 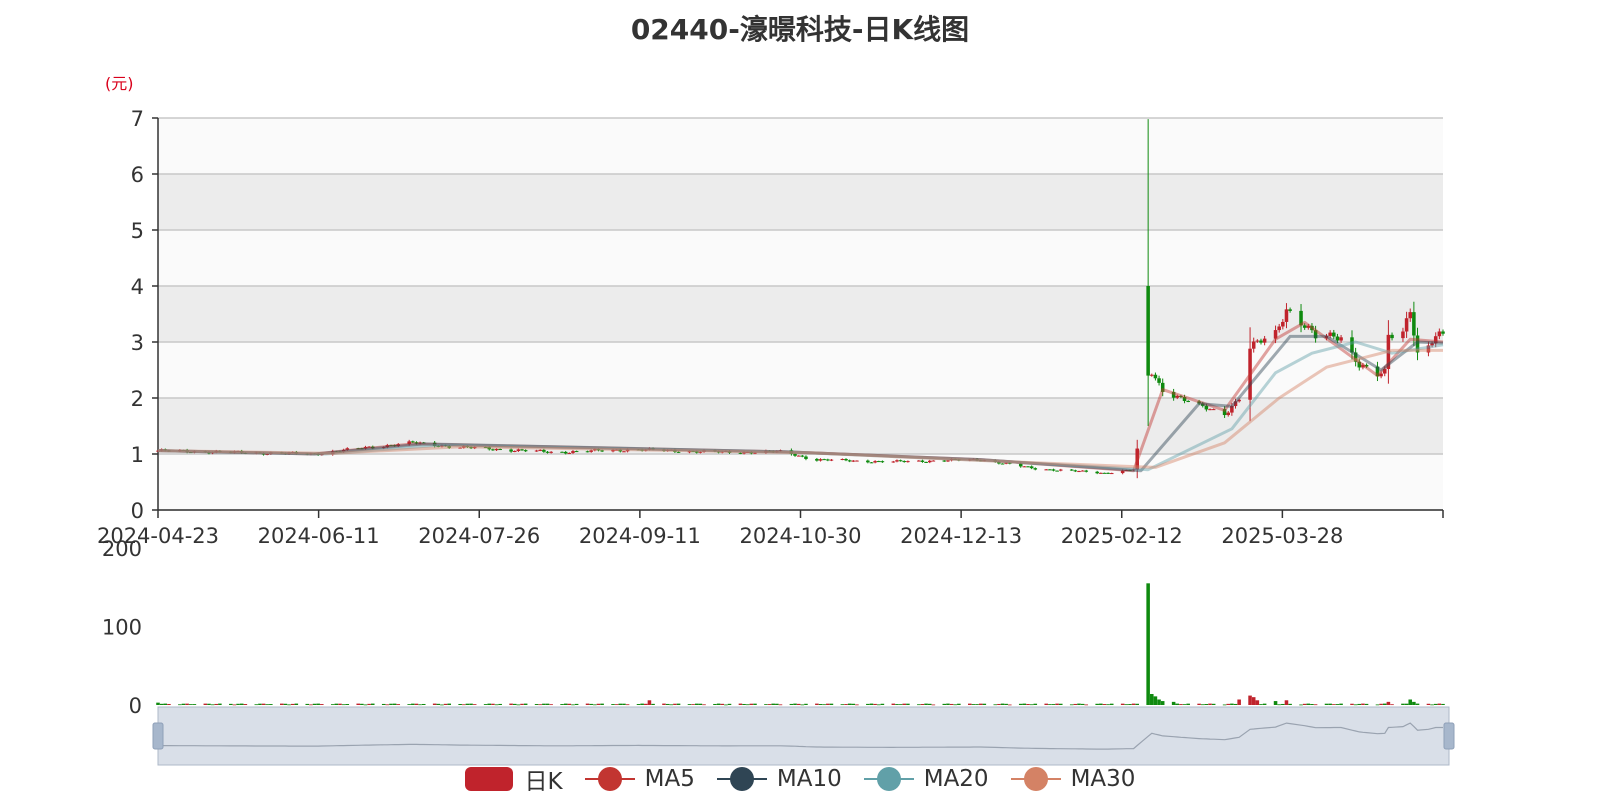 I want to click on volume-y-tick-label: 0, so click(x=135, y=706).